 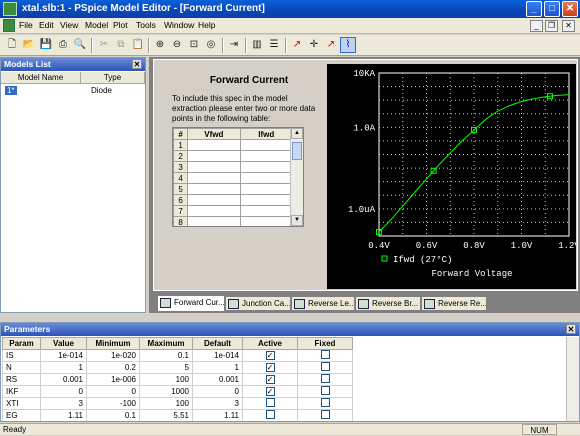 What do you see at coordinates (113, 367) in the screenshot?
I see `param-min-cell: 0.2` at bounding box center [113, 367].